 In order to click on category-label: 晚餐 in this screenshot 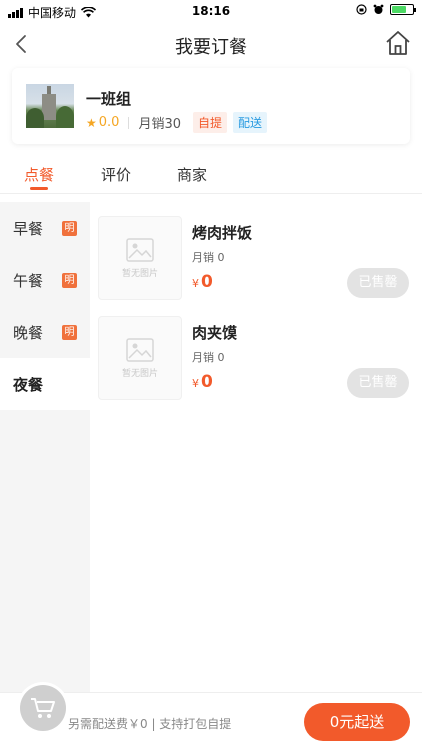, I will do `click(28, 332)`.